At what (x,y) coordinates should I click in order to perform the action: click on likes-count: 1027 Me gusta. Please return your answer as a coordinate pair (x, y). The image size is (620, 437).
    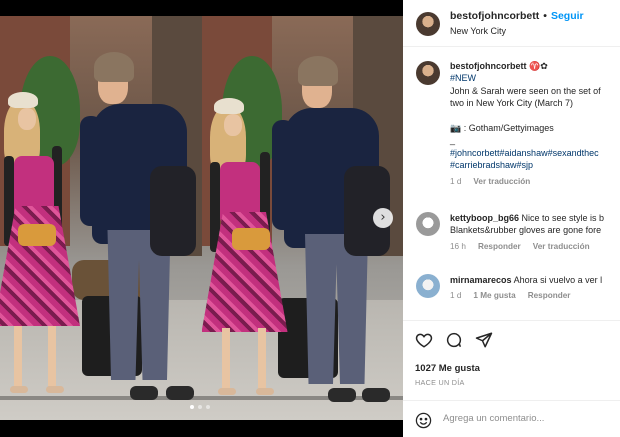
    Looking at the image, I should click on (447, 368).